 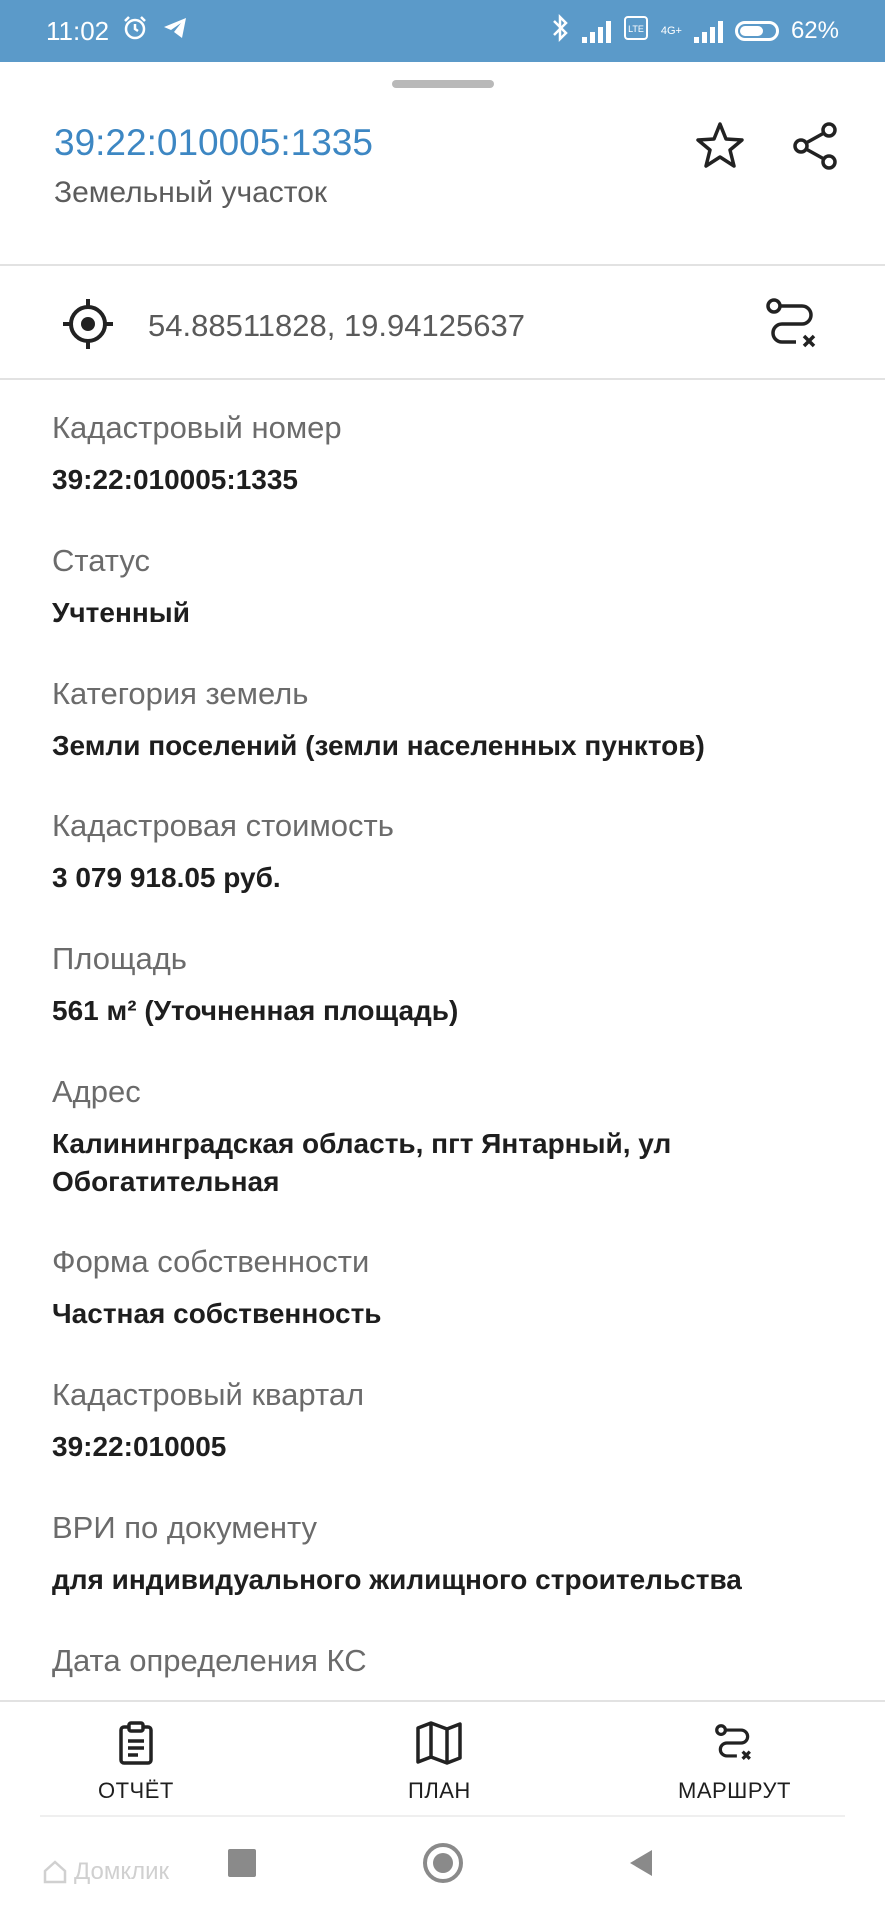 I want to click on home-button, so click(x=443, y=1863).